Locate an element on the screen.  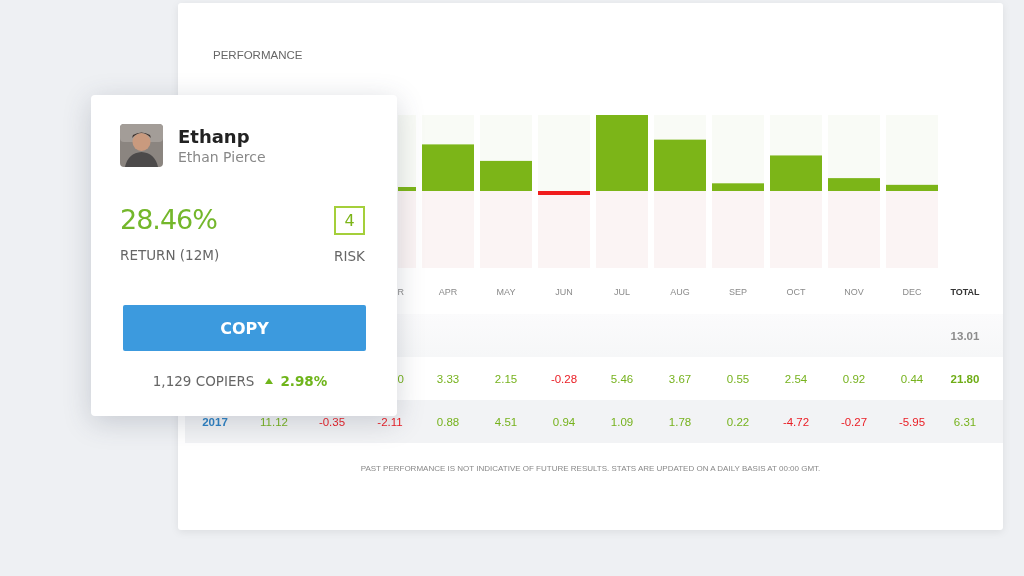
column-header: NOV is located at coordinates (854, 292).